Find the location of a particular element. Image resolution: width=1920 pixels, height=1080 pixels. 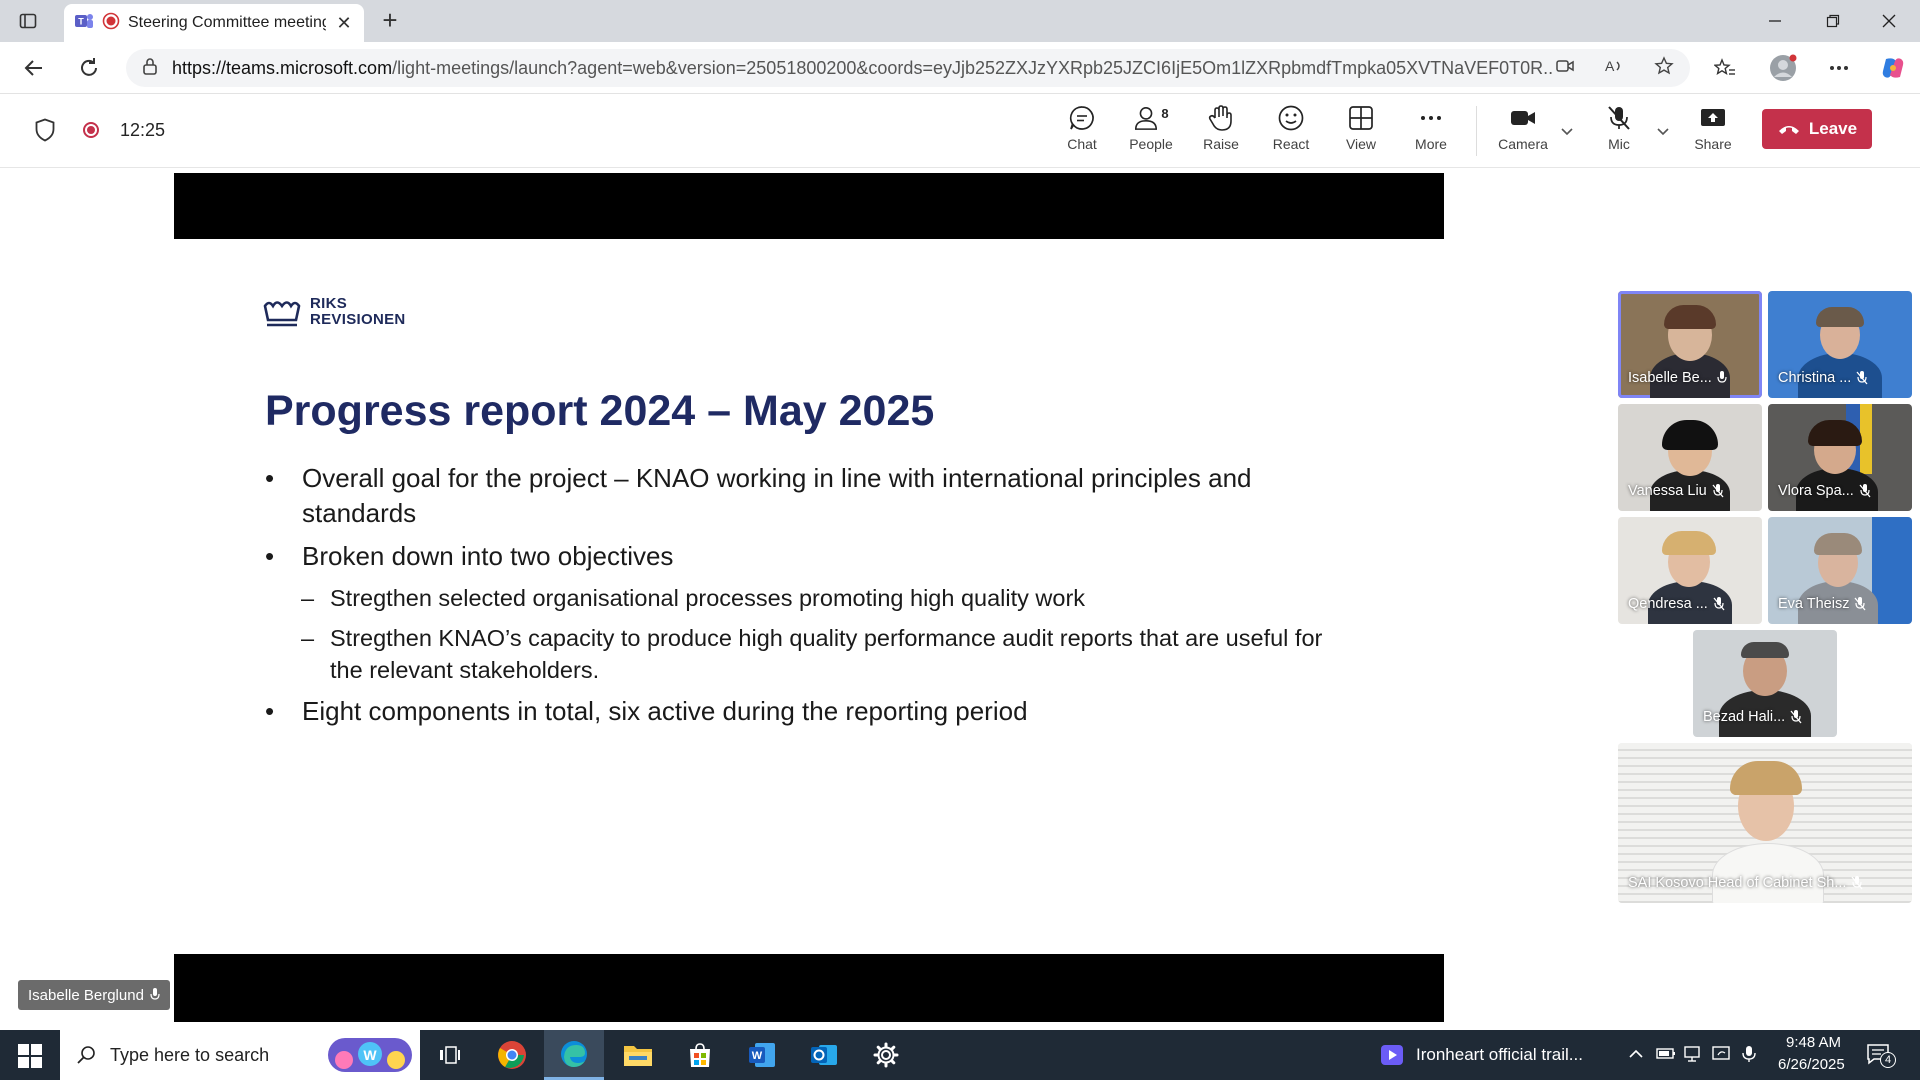

task-view-icon is located at coordinates (450, 1055).